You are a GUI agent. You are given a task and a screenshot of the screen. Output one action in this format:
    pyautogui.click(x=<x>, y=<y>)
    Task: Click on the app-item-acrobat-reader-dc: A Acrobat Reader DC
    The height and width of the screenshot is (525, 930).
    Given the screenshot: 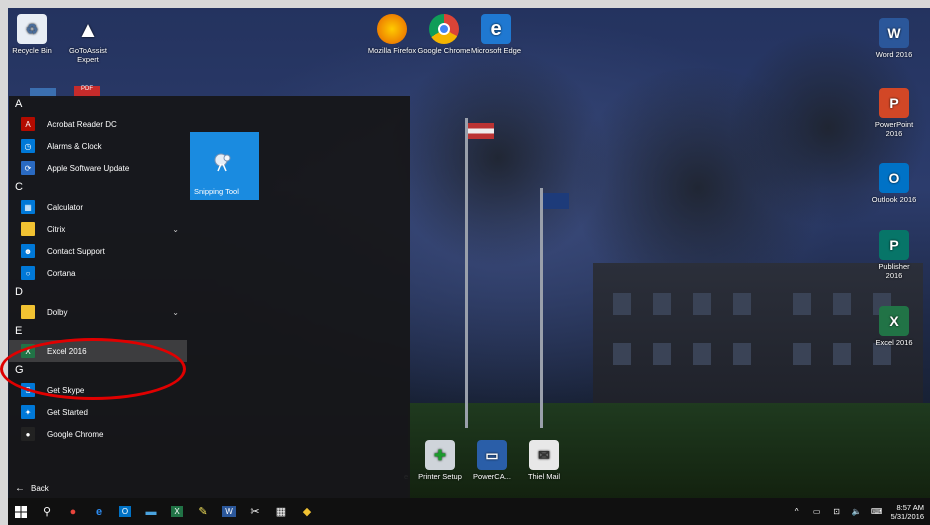 What is the action you would take?
    pyautogui.click(x=98, y=124)
    